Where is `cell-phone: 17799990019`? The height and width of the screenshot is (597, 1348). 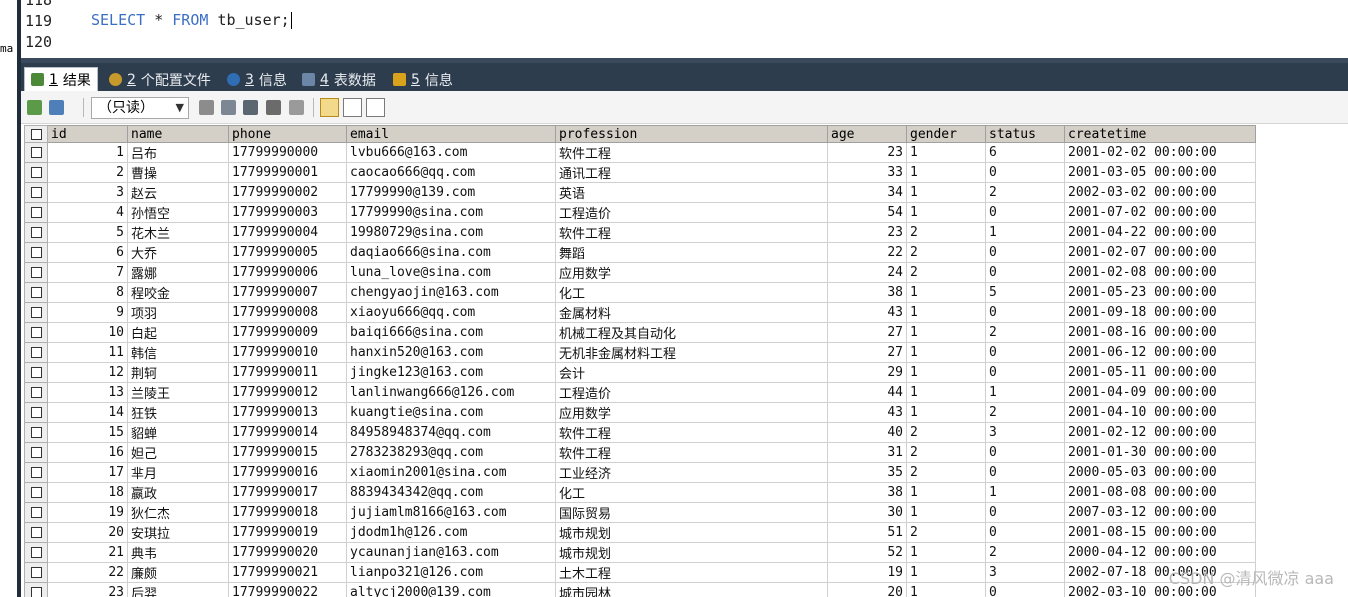
cell-phone: 17799990019 is located at coordinates (287, 532).